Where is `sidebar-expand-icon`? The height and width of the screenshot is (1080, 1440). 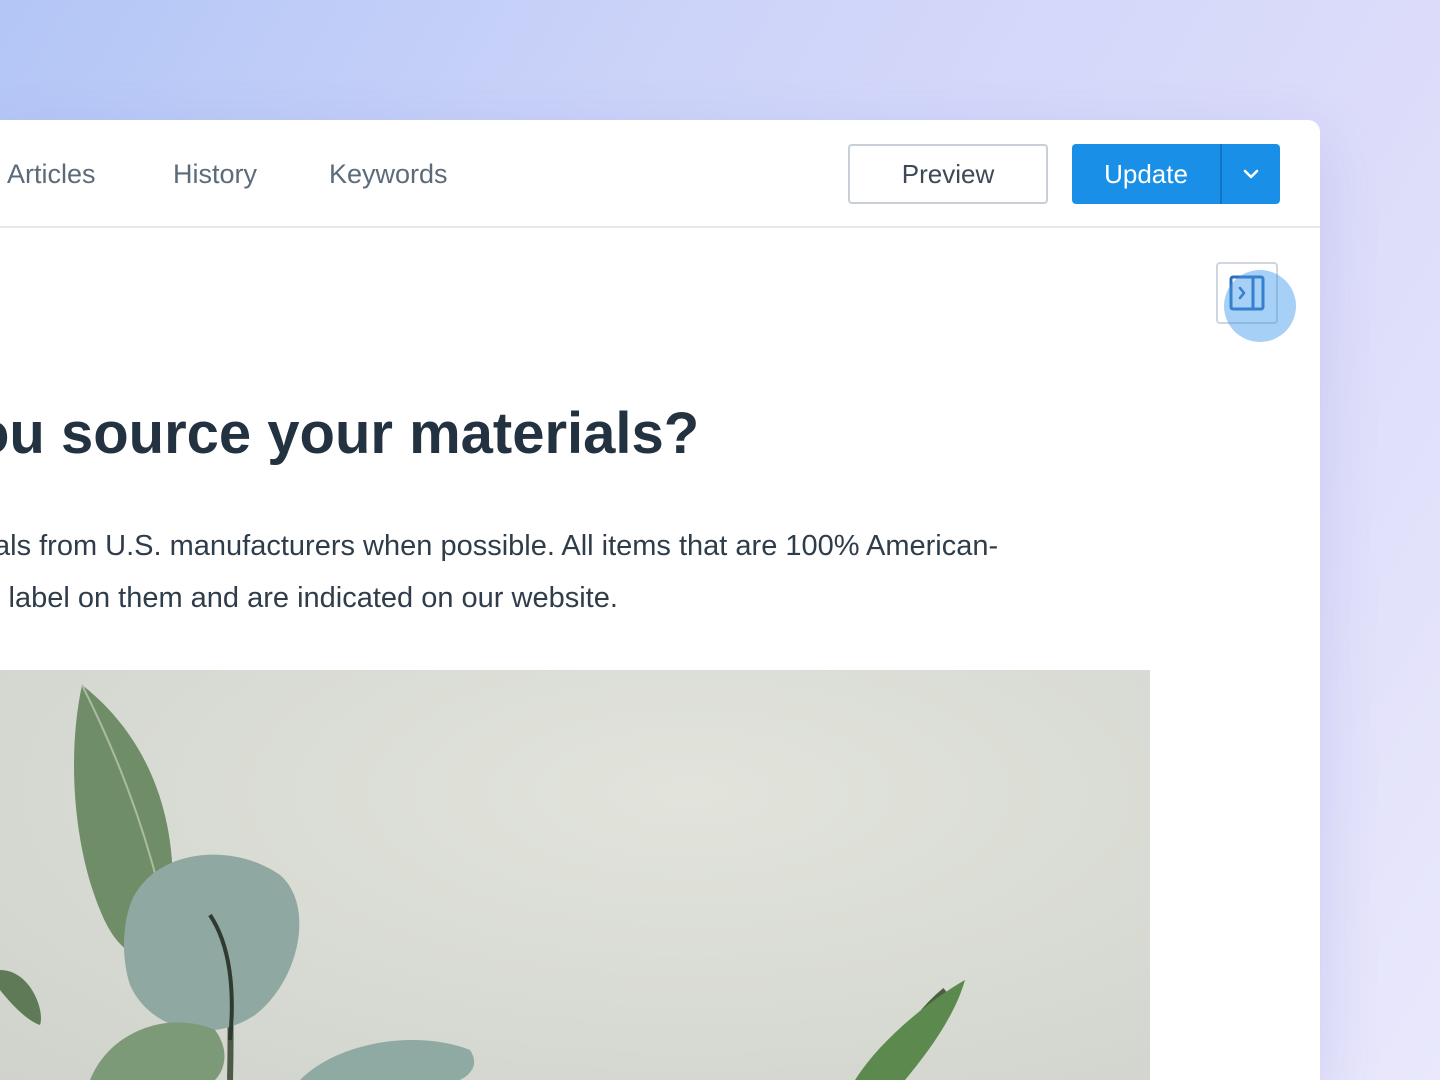 sidebar-expand-icon is located at coordinates (1247, 293).